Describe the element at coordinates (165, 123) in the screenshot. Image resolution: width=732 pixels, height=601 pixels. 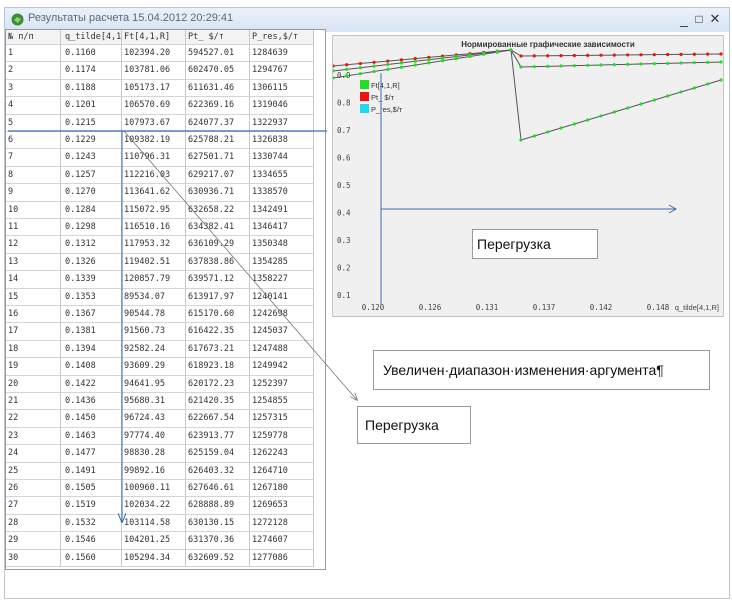
I see `table-row: 5 0.1215 107973.67 624077.37 1322937` at that location.